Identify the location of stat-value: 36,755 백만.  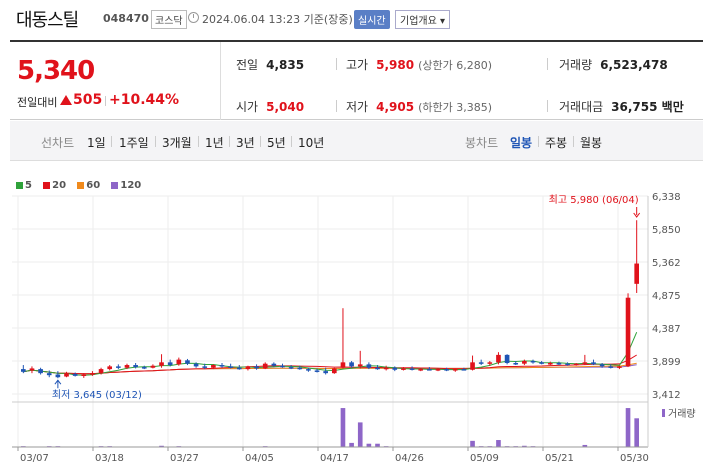
(647, 107).